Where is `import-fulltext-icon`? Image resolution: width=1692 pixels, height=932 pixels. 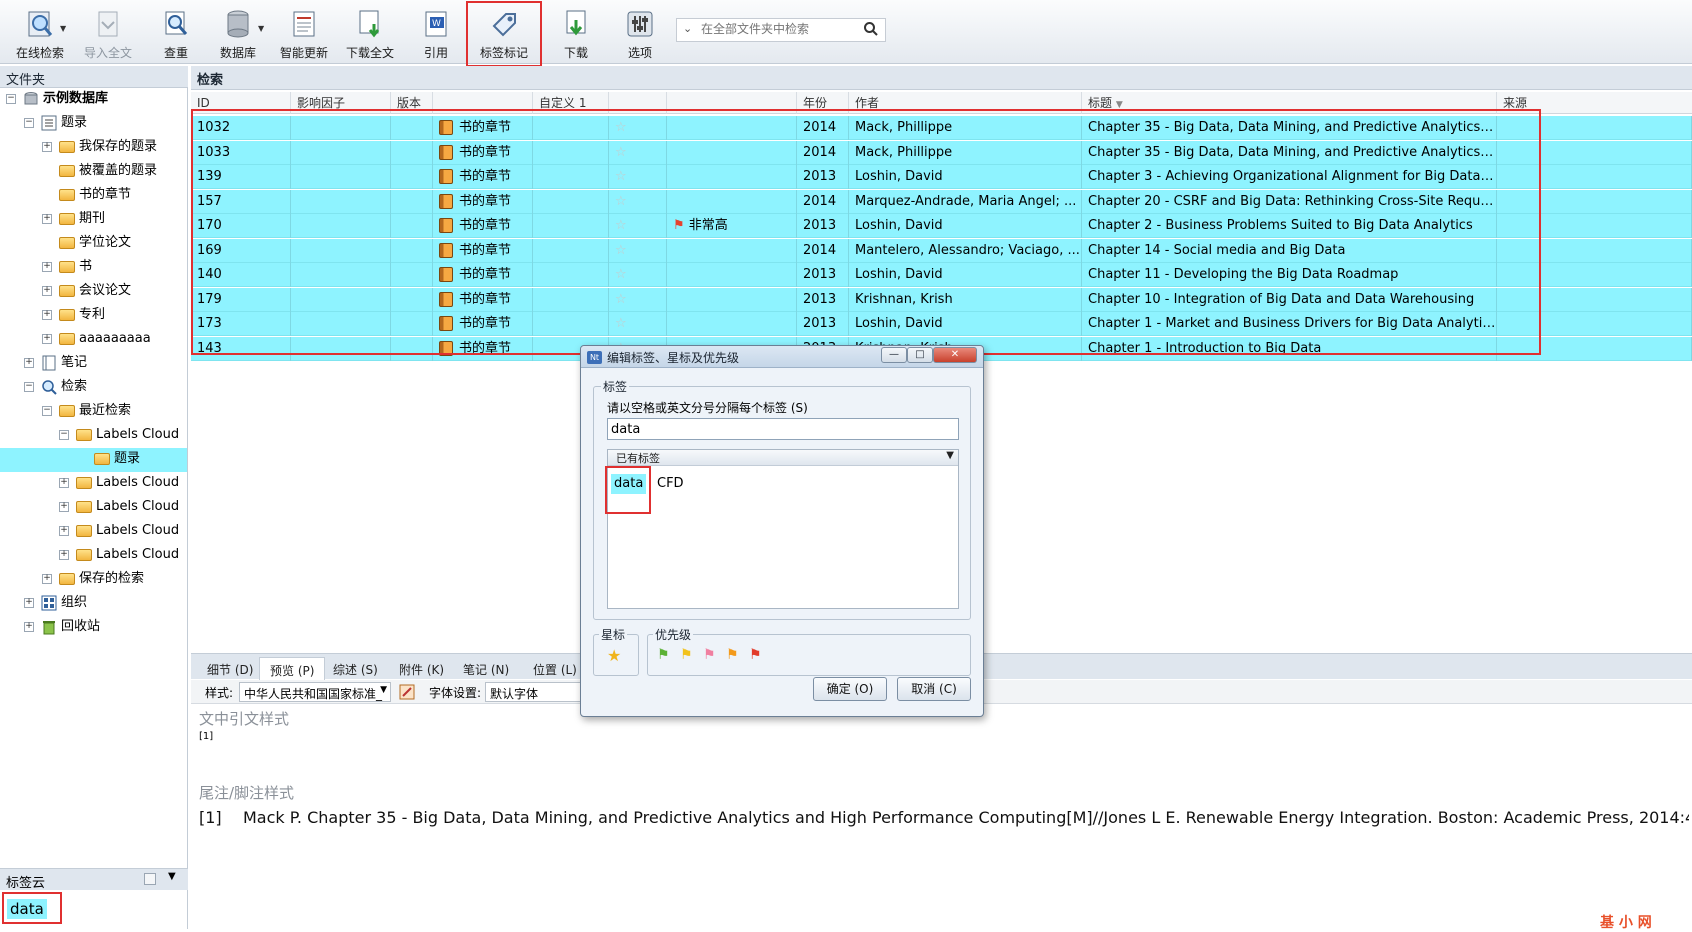 import-fulltext-icon is located at coordinates (108, 24).